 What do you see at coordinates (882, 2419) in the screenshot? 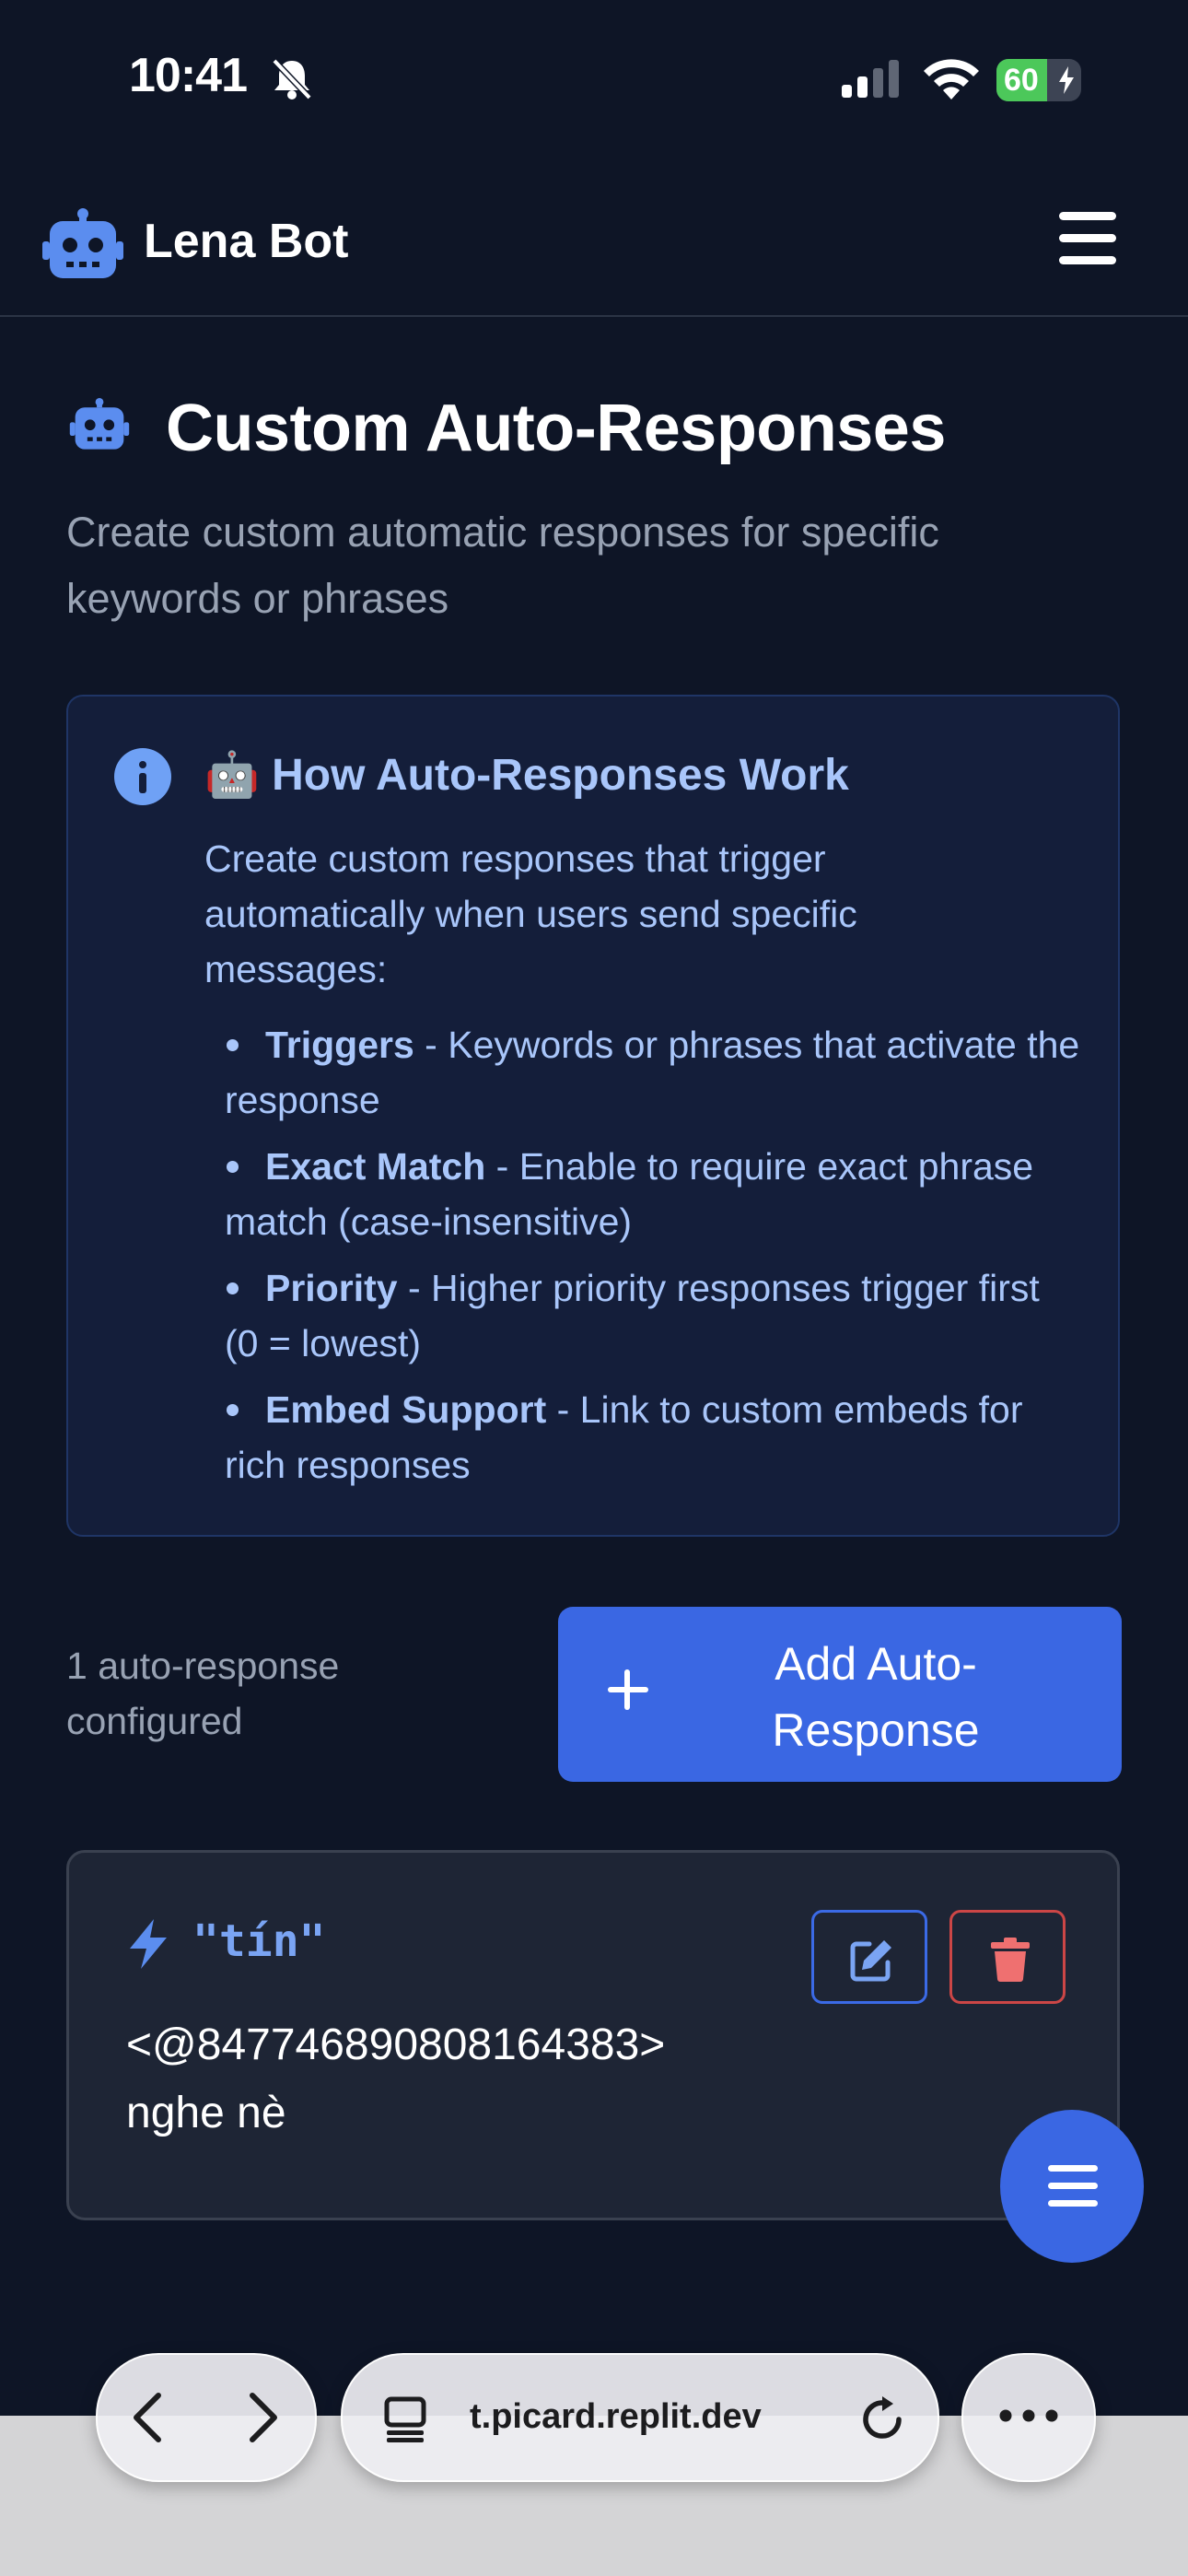
I see `reload-icon` at bounding box center [882, 2419].